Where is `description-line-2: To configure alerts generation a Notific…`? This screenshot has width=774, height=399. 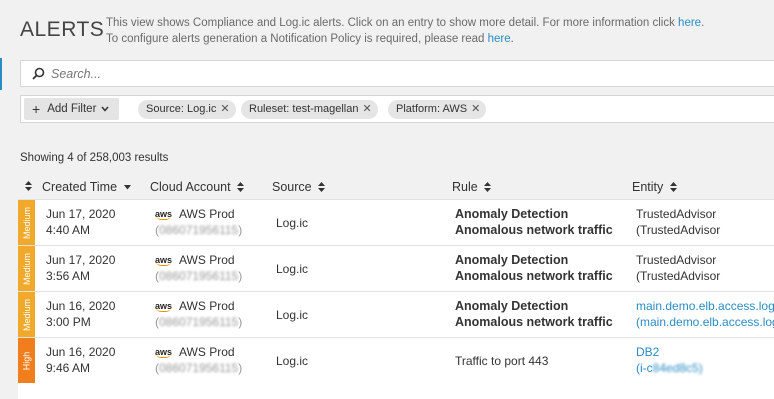
description-line-2: To configure alerts generation a Notific… is located at coordinates (310, 38).